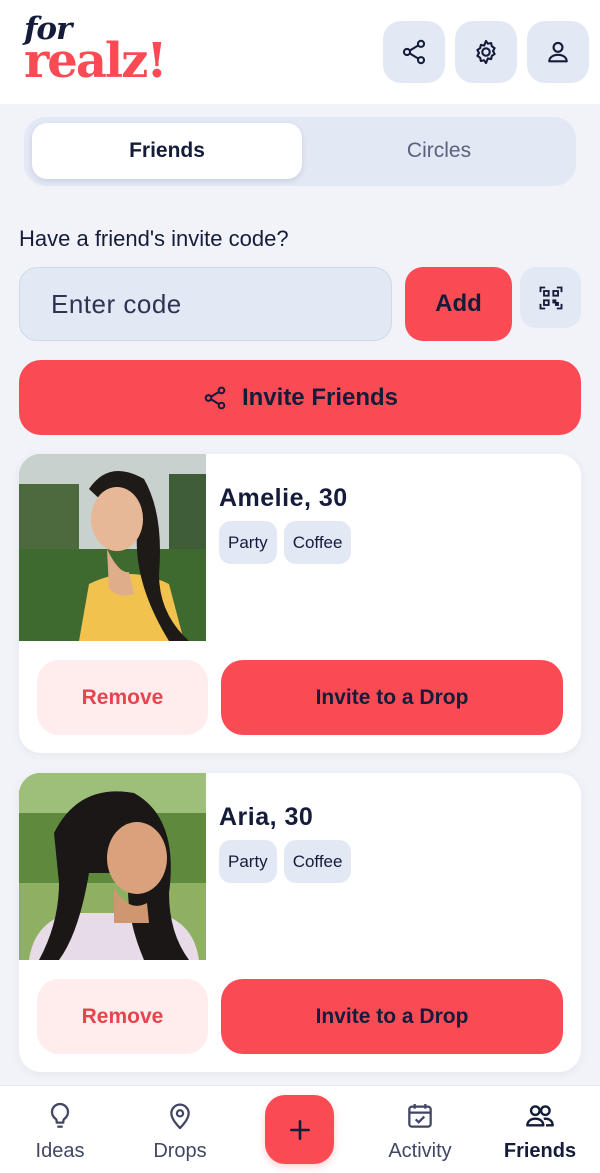  What do you see at coordinates (60, 1115) in the screenshot?
I see `lightbulb-icon` at bounding box center [60, 1115].